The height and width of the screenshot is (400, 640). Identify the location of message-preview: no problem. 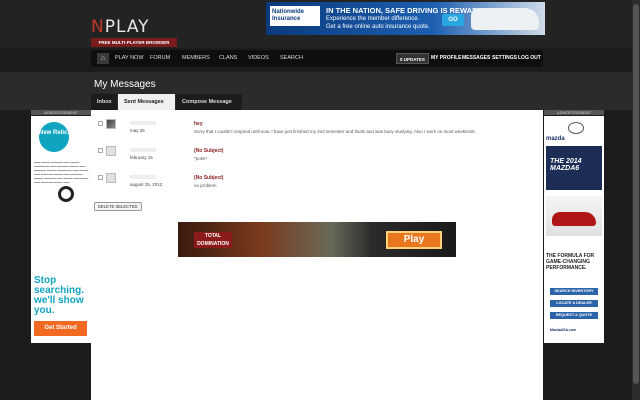
(205, 185).